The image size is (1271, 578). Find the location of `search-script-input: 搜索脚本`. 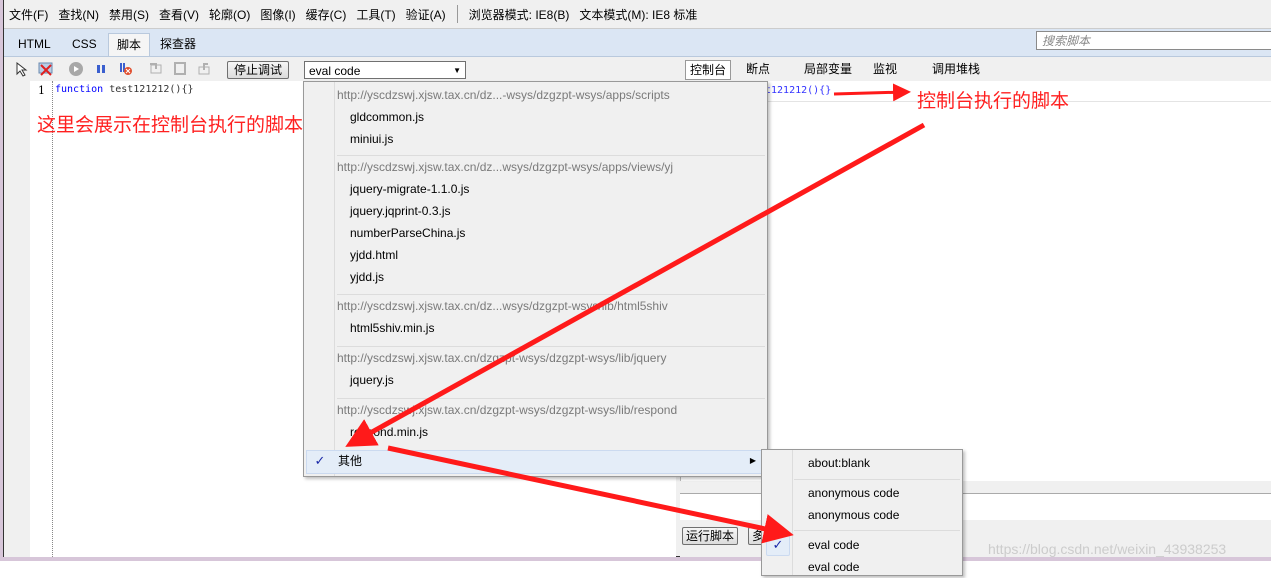

search-script-input: 搜索脚本 is located at coordinates (1153, 40).